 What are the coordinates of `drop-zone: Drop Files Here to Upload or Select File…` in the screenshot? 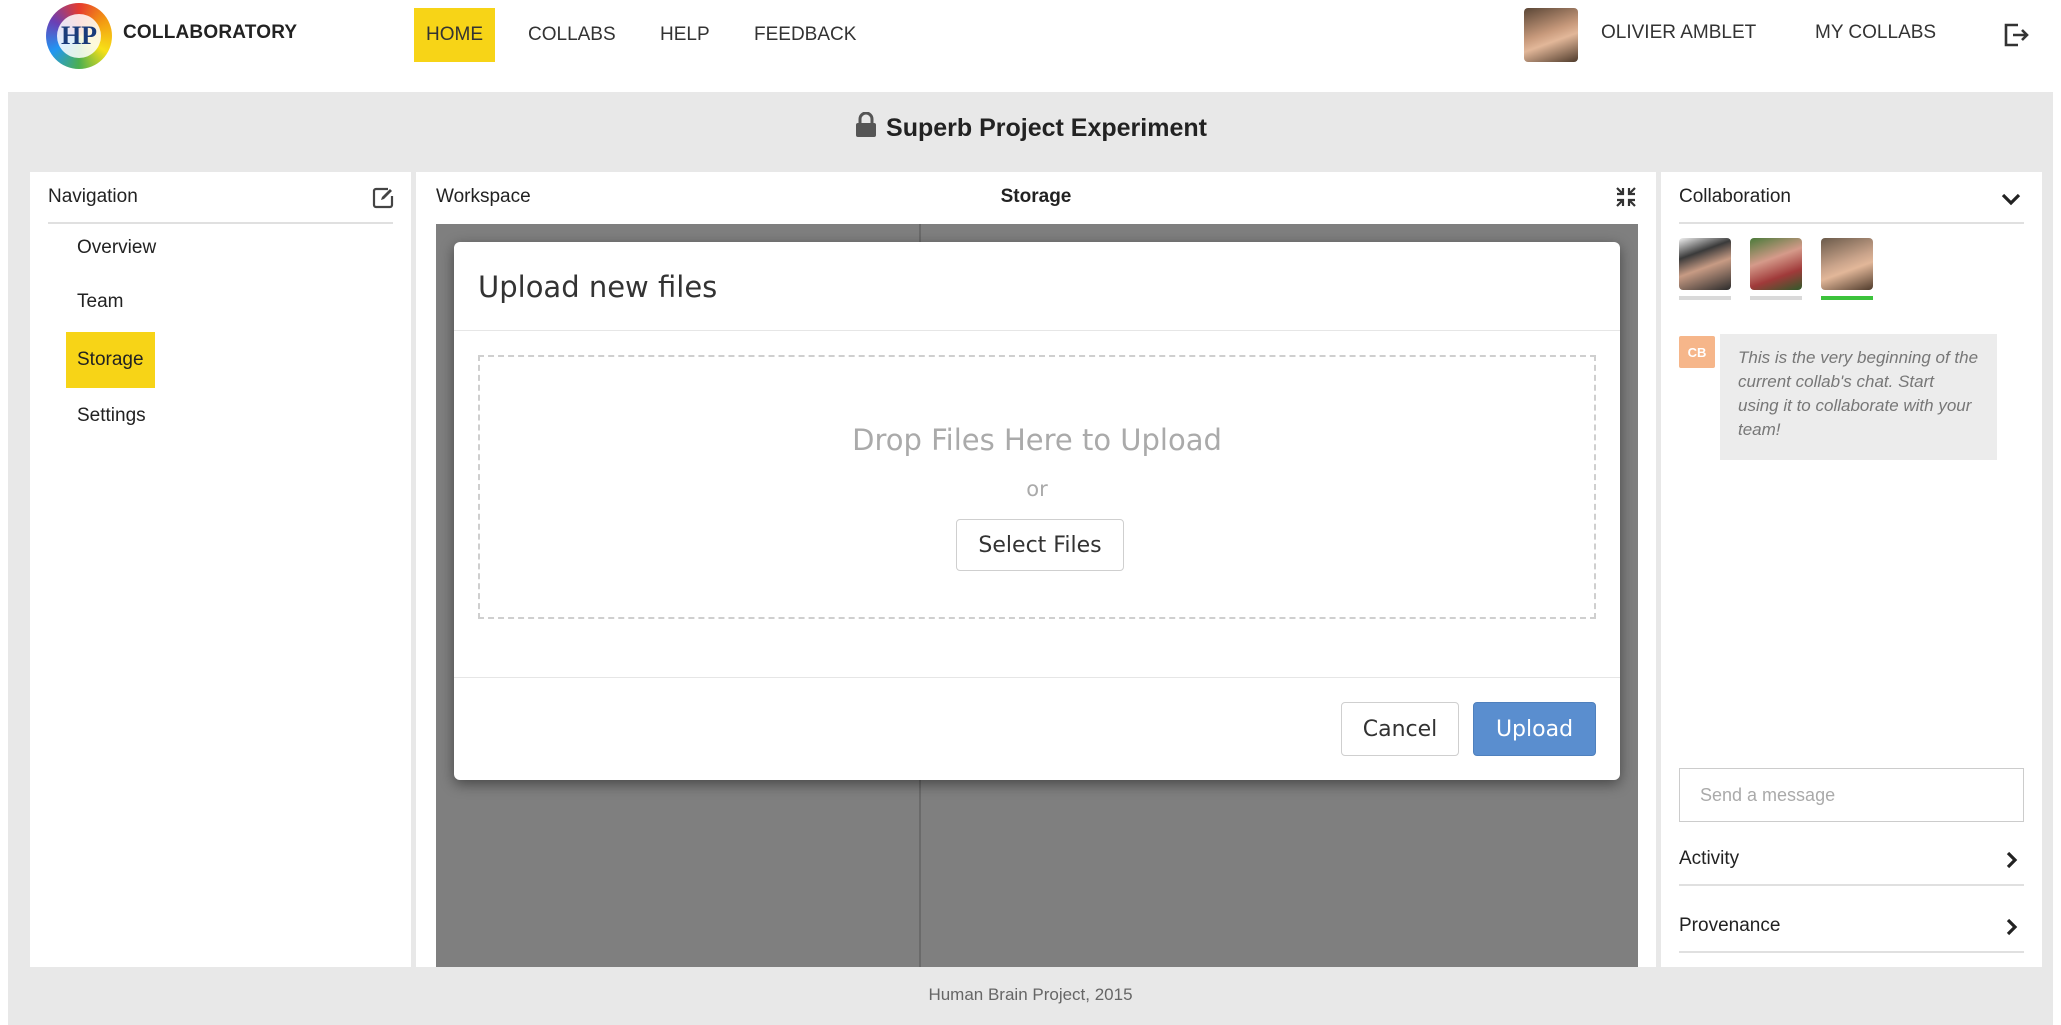 It's located at (1037, 487).